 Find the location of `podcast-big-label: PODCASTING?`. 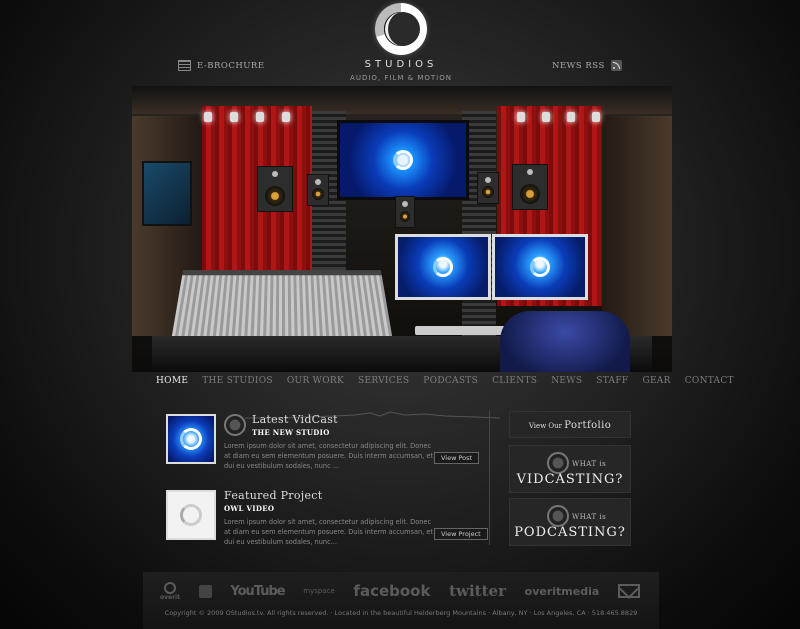

podcast-big-label: PODCASTING? is located at coordinates (570, 532).